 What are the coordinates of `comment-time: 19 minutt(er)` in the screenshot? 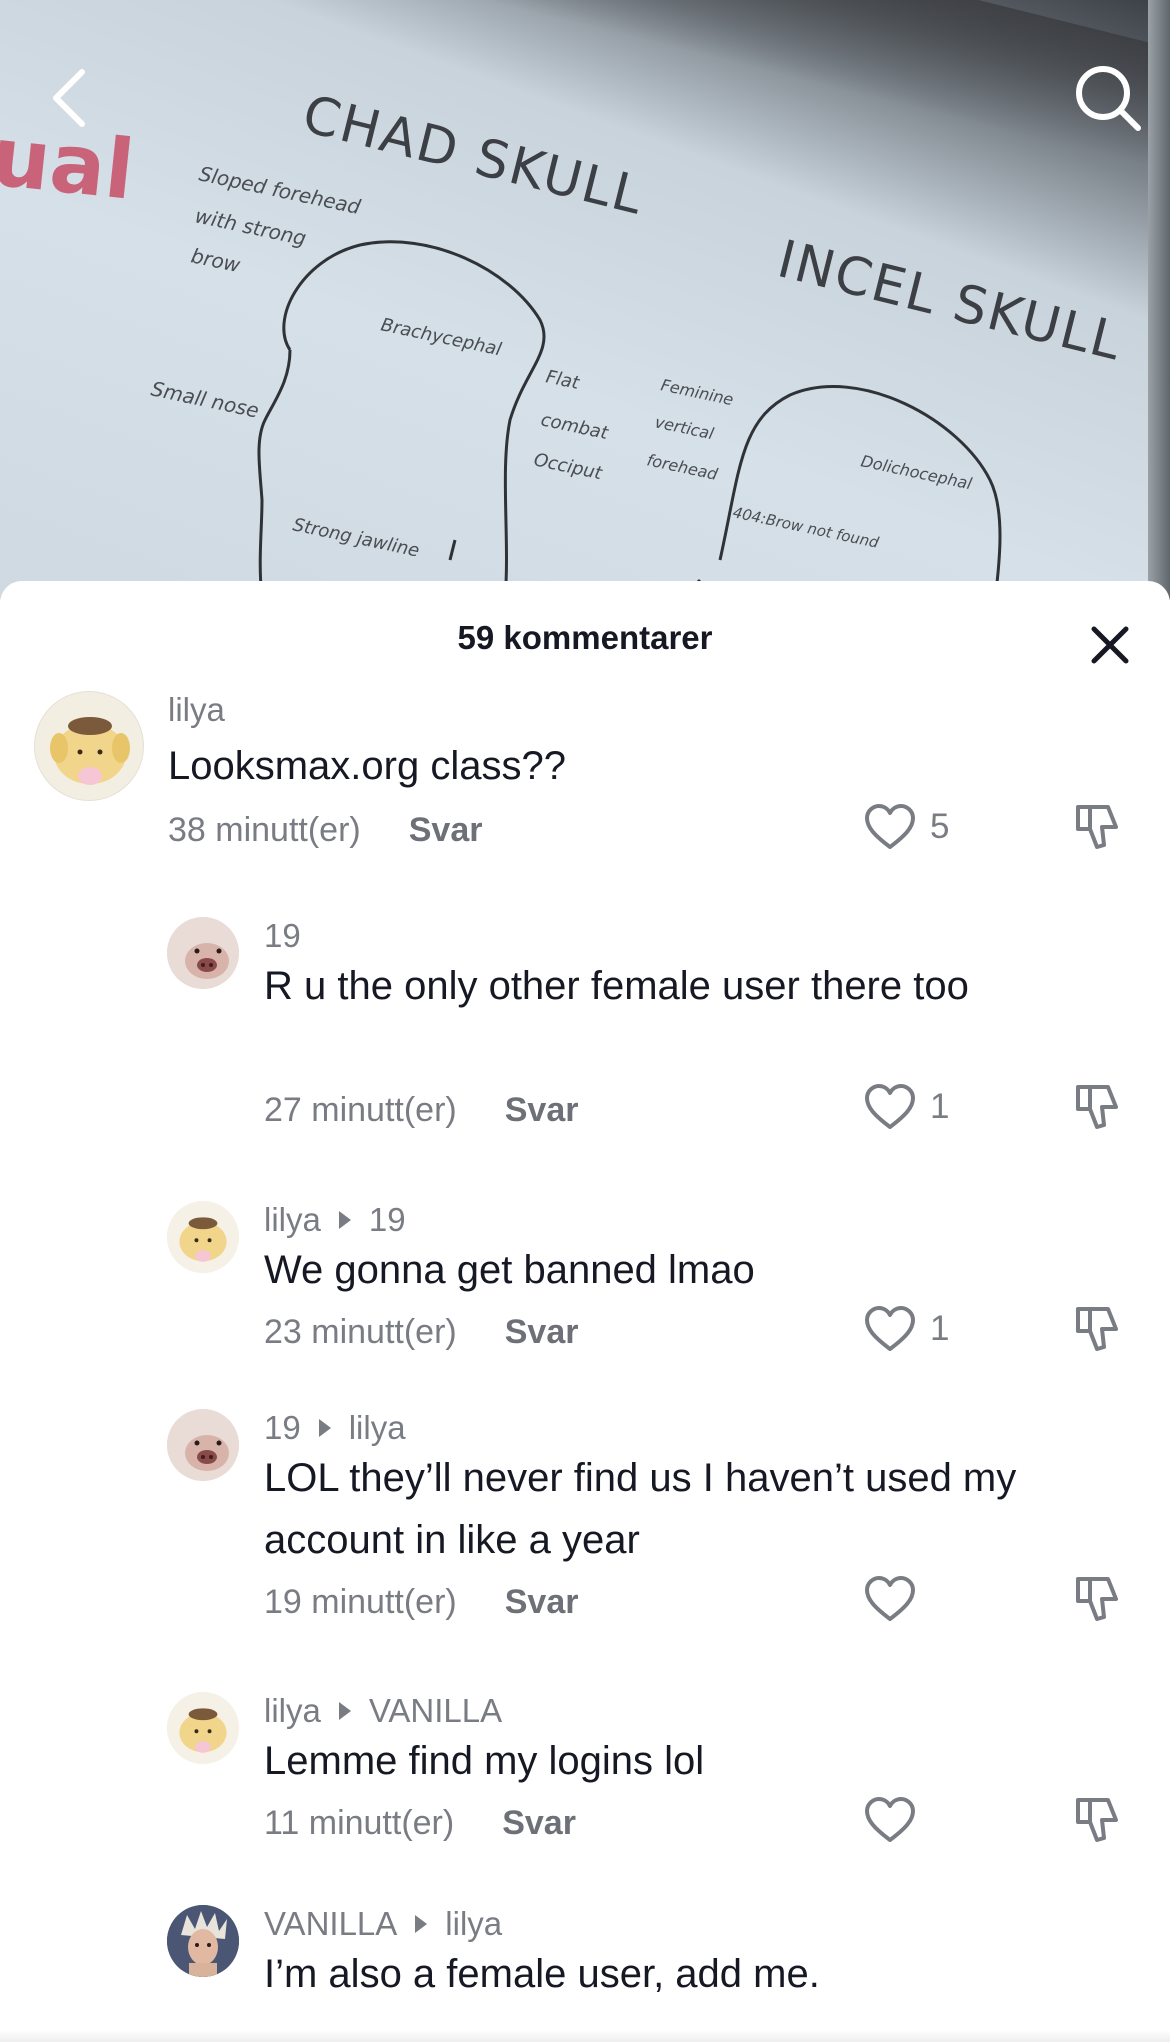 It's located at (360, 1602).